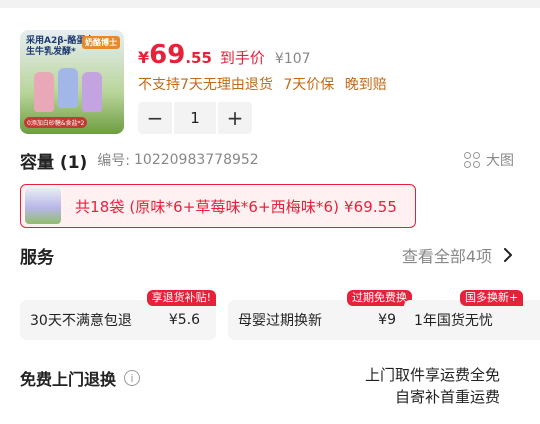 The image size is (540, 424). What do you see at coordinates (184, 320) in the screenshot?
I see `service-price: ¥5.6` at bounding box center [184, 320].